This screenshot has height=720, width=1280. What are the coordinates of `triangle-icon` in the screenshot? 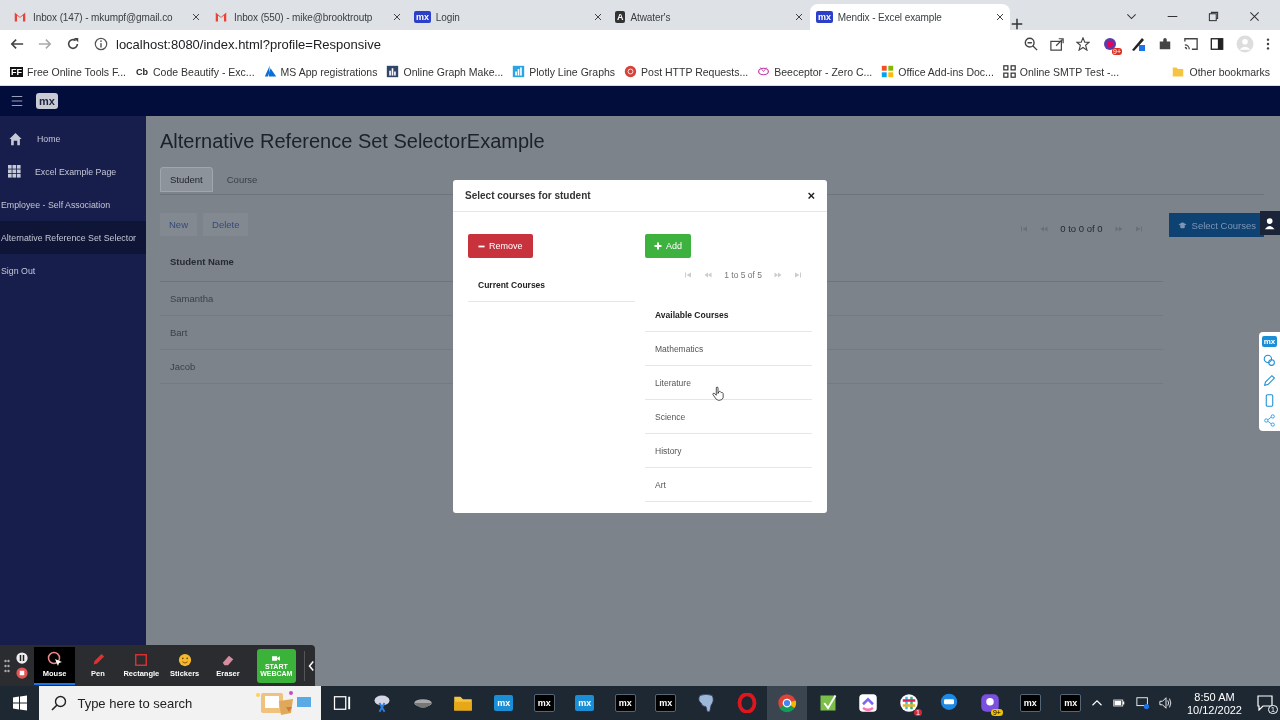 It's located at (270, 71).